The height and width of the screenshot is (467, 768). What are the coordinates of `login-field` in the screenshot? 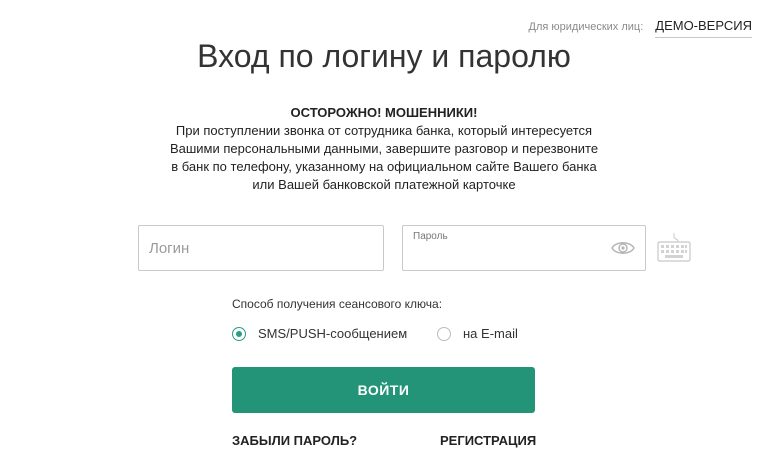 It's located at (261, 248).